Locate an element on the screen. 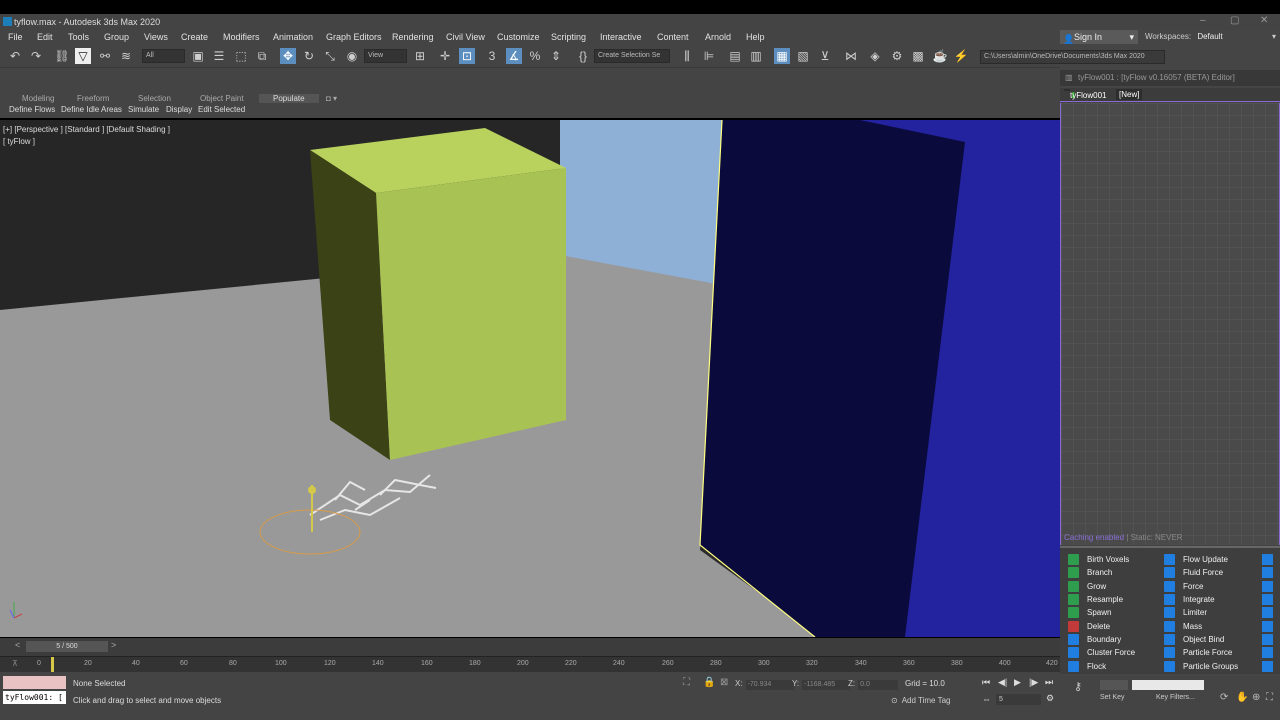 This screenshot has width=1280, height=720. menu-customize: Customize is located at coordinates (518, 37).